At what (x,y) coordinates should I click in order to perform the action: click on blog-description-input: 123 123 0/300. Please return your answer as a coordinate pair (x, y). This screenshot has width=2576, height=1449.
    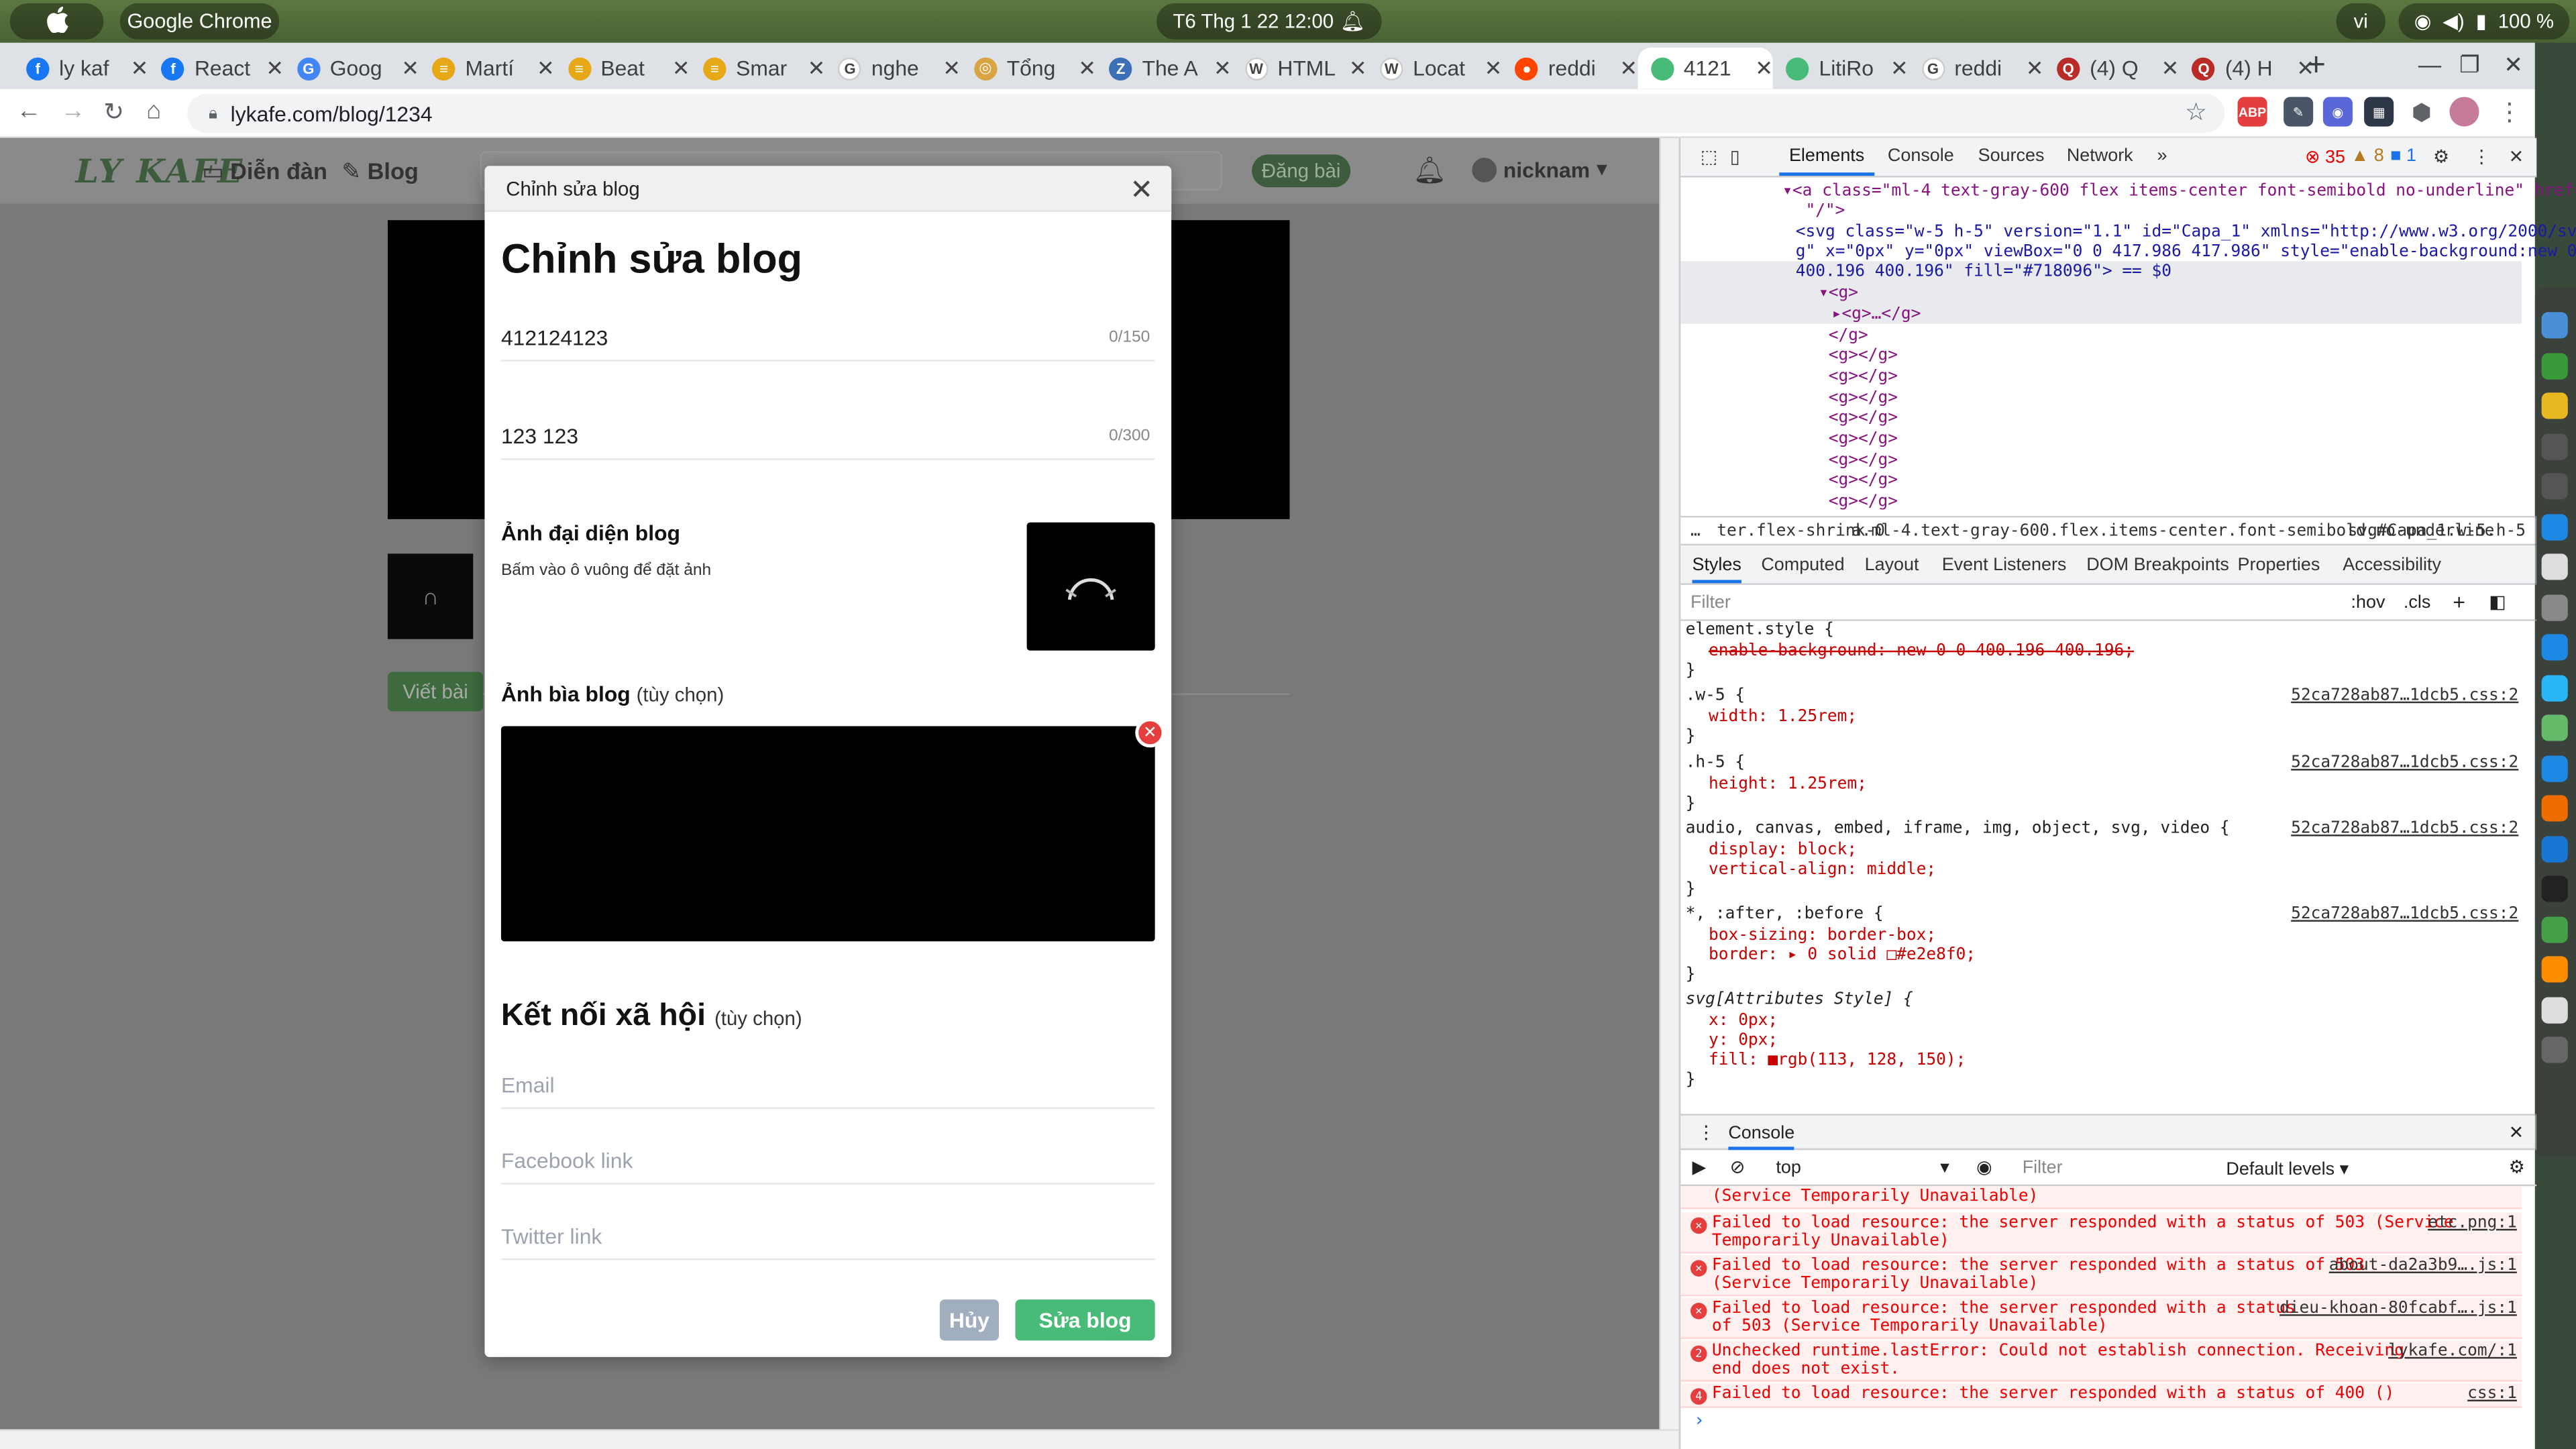
    Looking at the image, I should click on (827, 437).